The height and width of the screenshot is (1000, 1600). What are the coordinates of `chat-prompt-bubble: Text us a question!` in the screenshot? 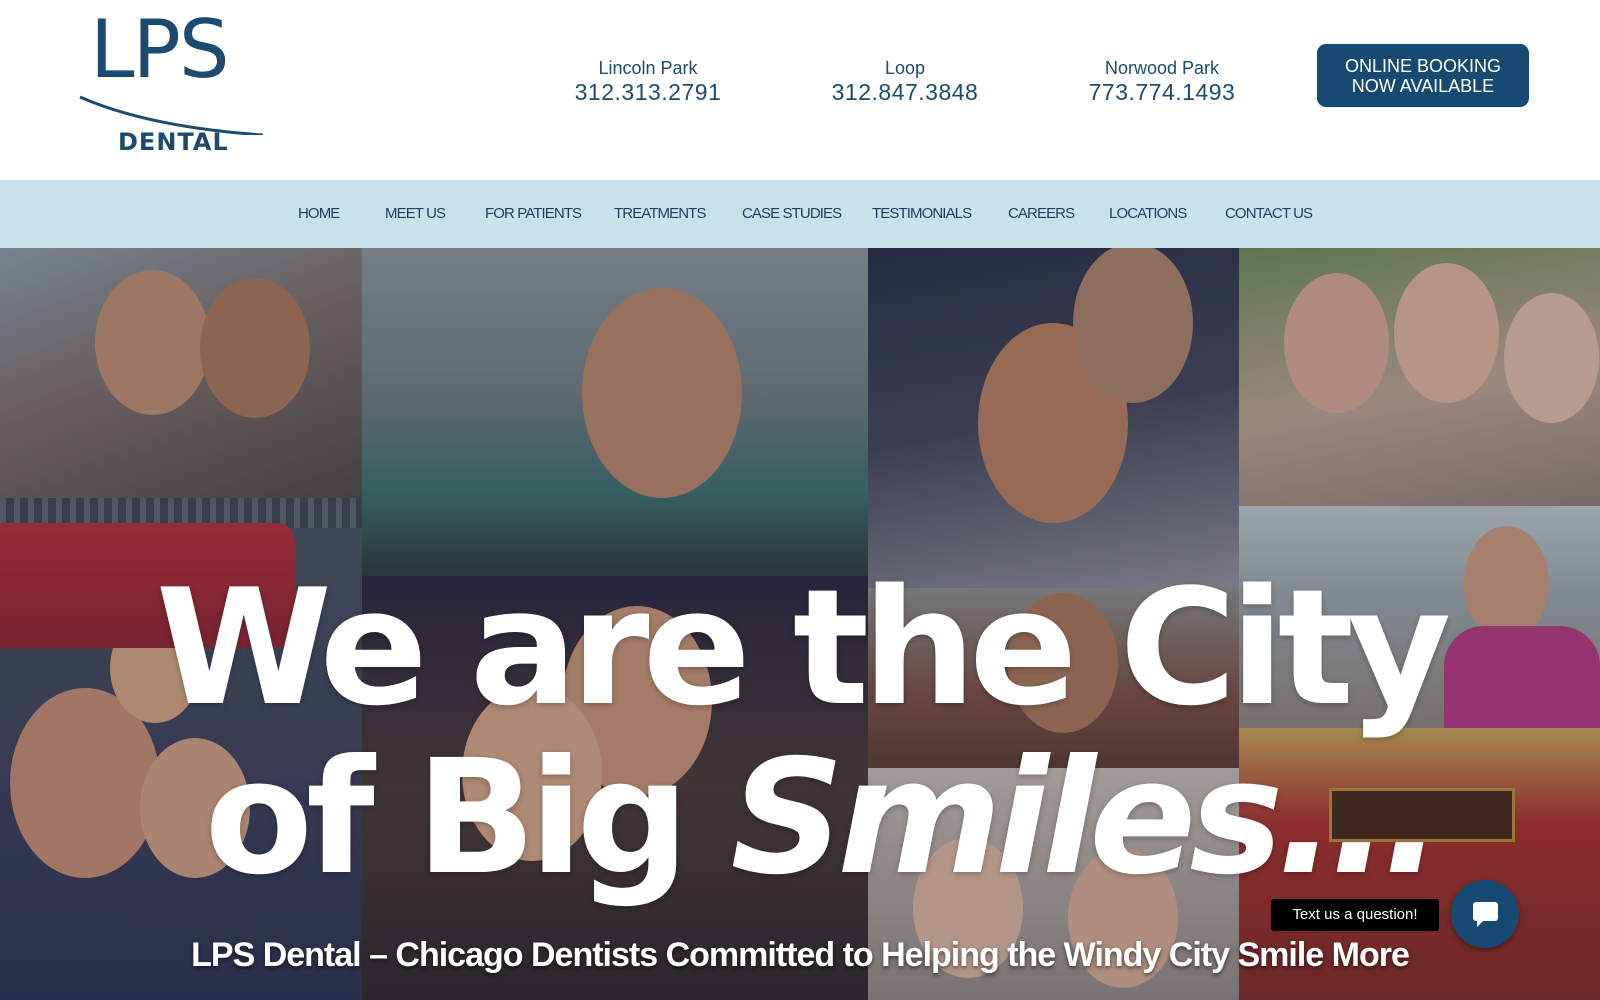 It's located at (1355, 915).